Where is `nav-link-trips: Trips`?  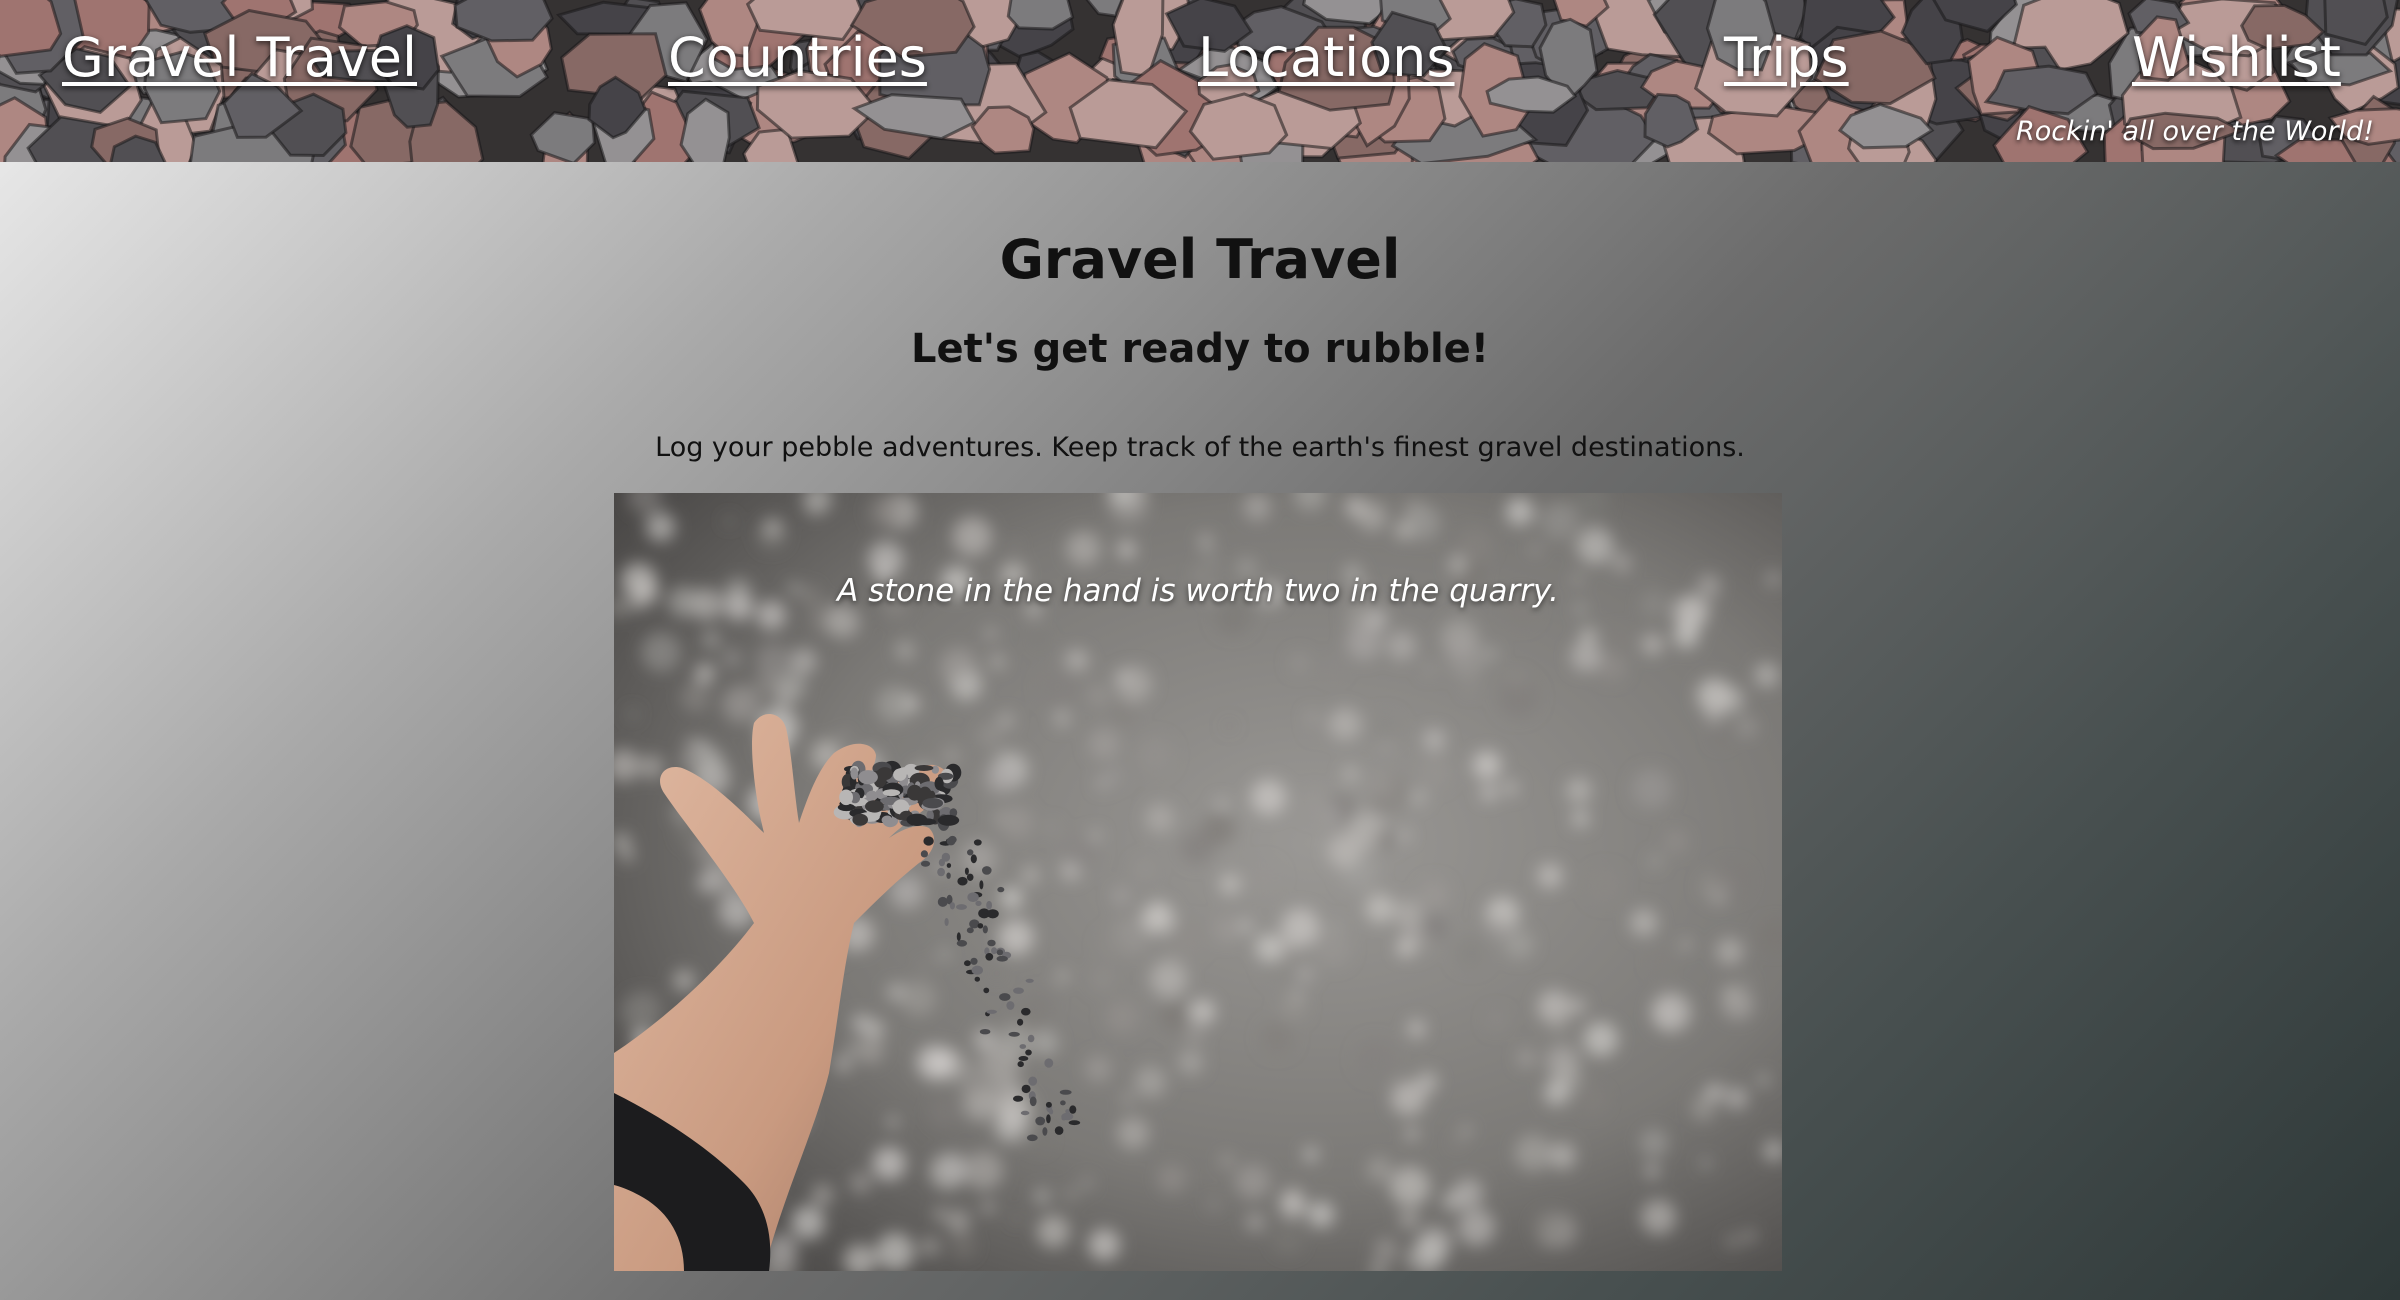 nav-link-trips: Trips is located at coordinates (1786, 58).